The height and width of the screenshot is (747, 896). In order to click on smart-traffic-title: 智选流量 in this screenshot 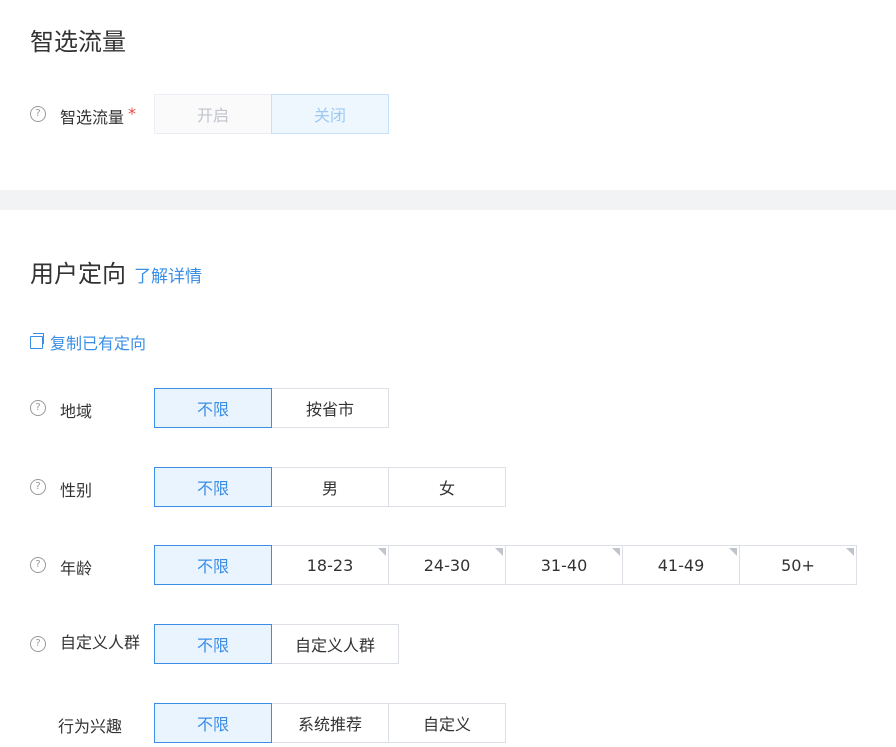, I will do `click(78, 42)`.